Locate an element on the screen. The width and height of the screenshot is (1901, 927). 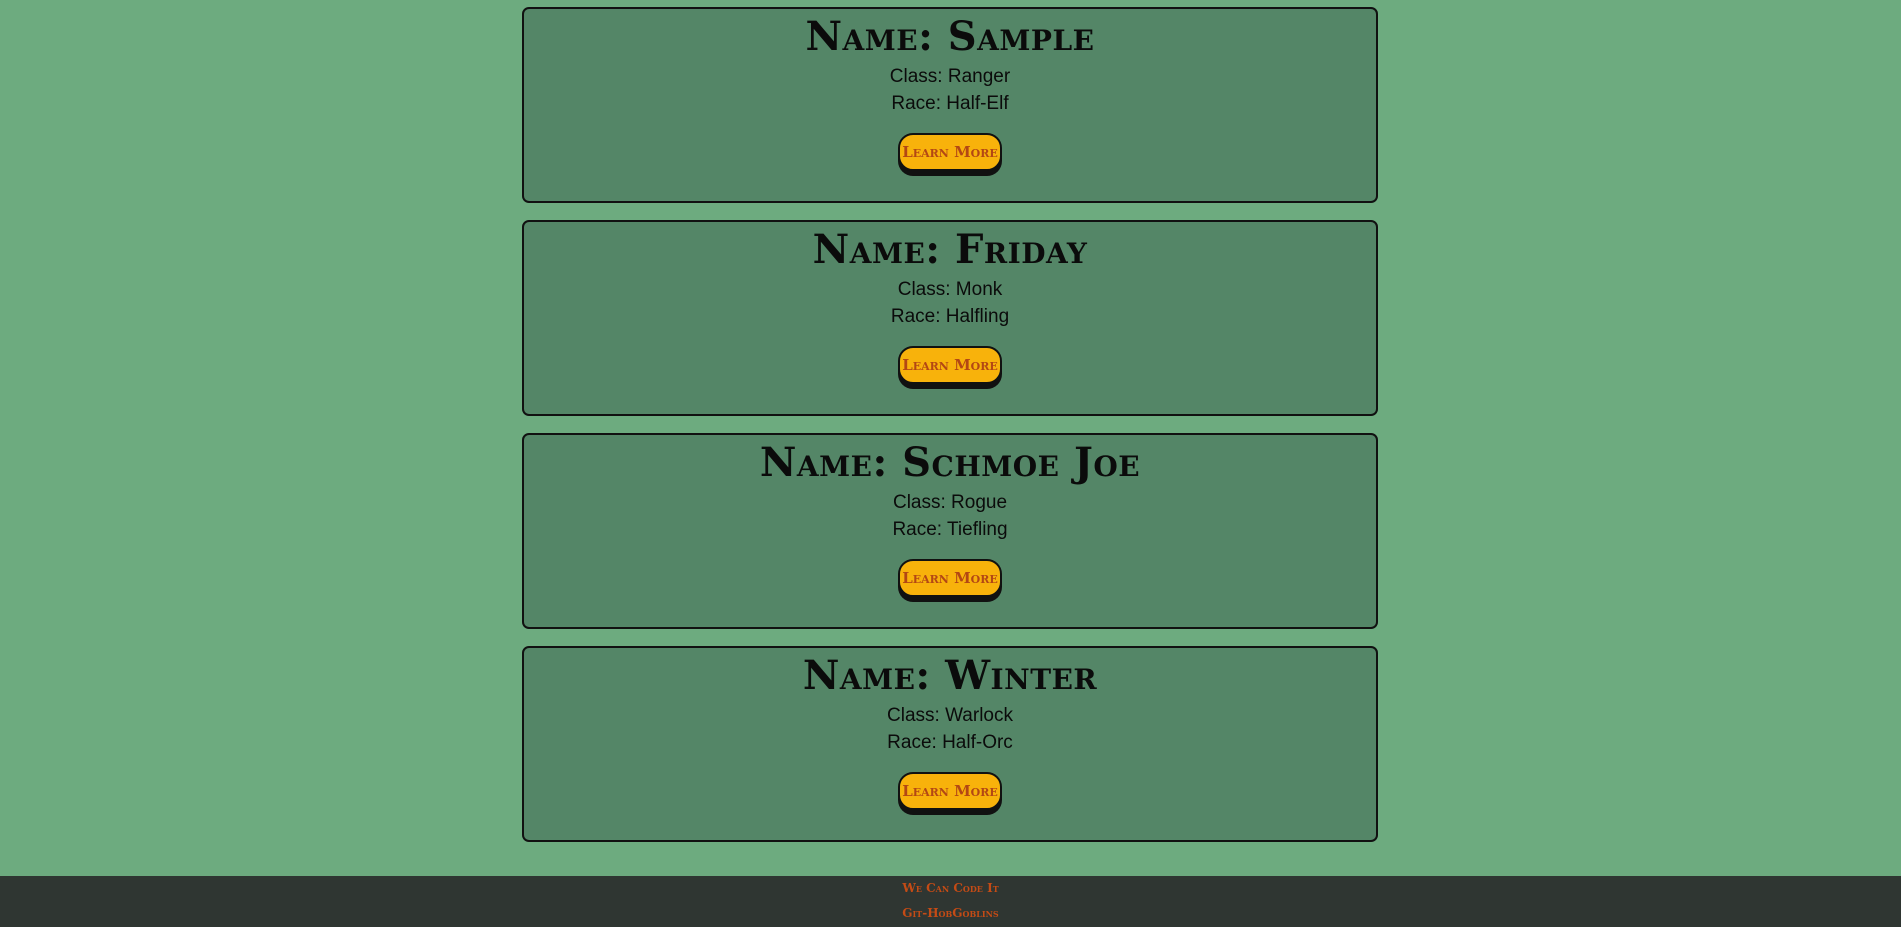
character-class: Class: Ranger is located at coordinates (950, 76).